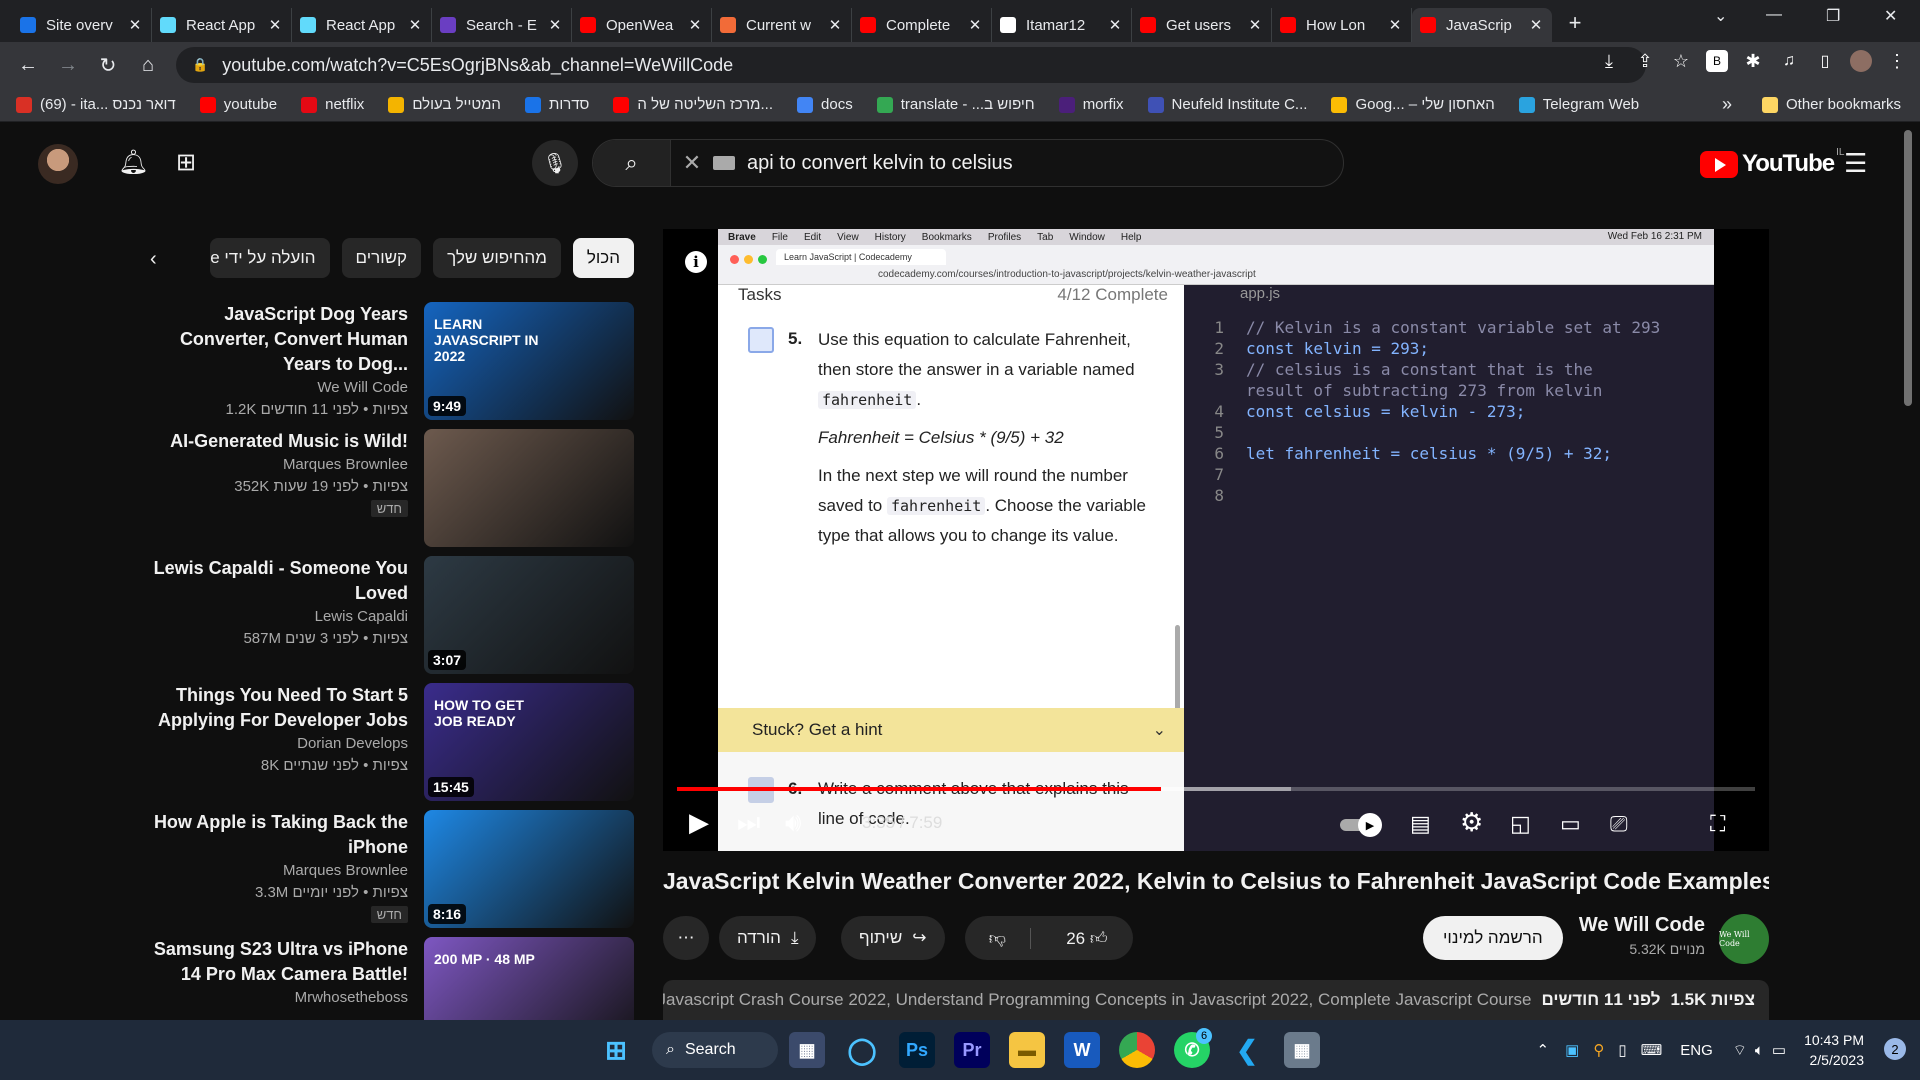 This screenshot has width=1920, height=1080. Describe the element at coordinates (1413, 104) in the screenshot. I see `bookmark-item: Goog... – האחסון שלי` at that location.